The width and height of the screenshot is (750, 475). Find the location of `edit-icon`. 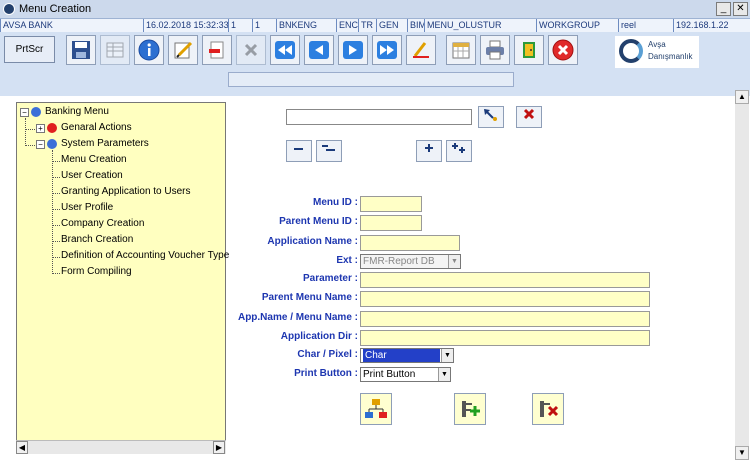

edit-icon is located at coordinates (183, 50).